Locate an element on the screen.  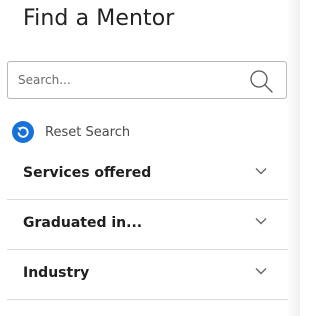
search-box is located at coordinates (147, 80).